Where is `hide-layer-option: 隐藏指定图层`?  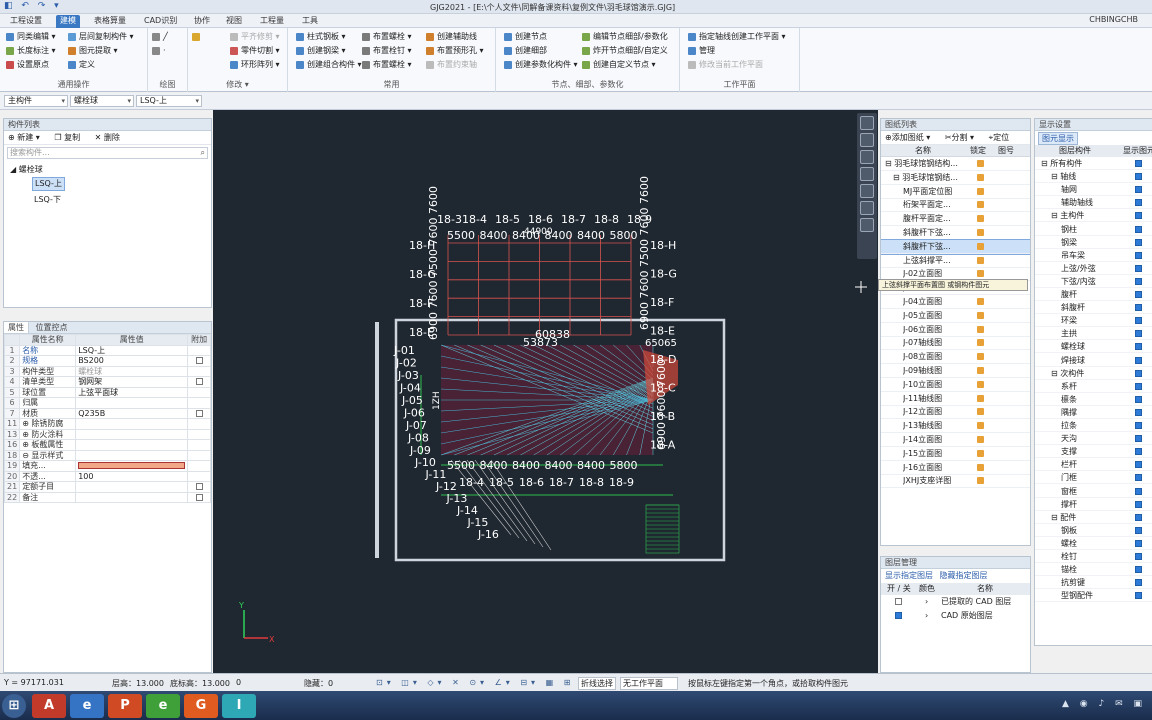
hide-layer-option: 隐藏指定图层 is located at coordinates (964, 575).